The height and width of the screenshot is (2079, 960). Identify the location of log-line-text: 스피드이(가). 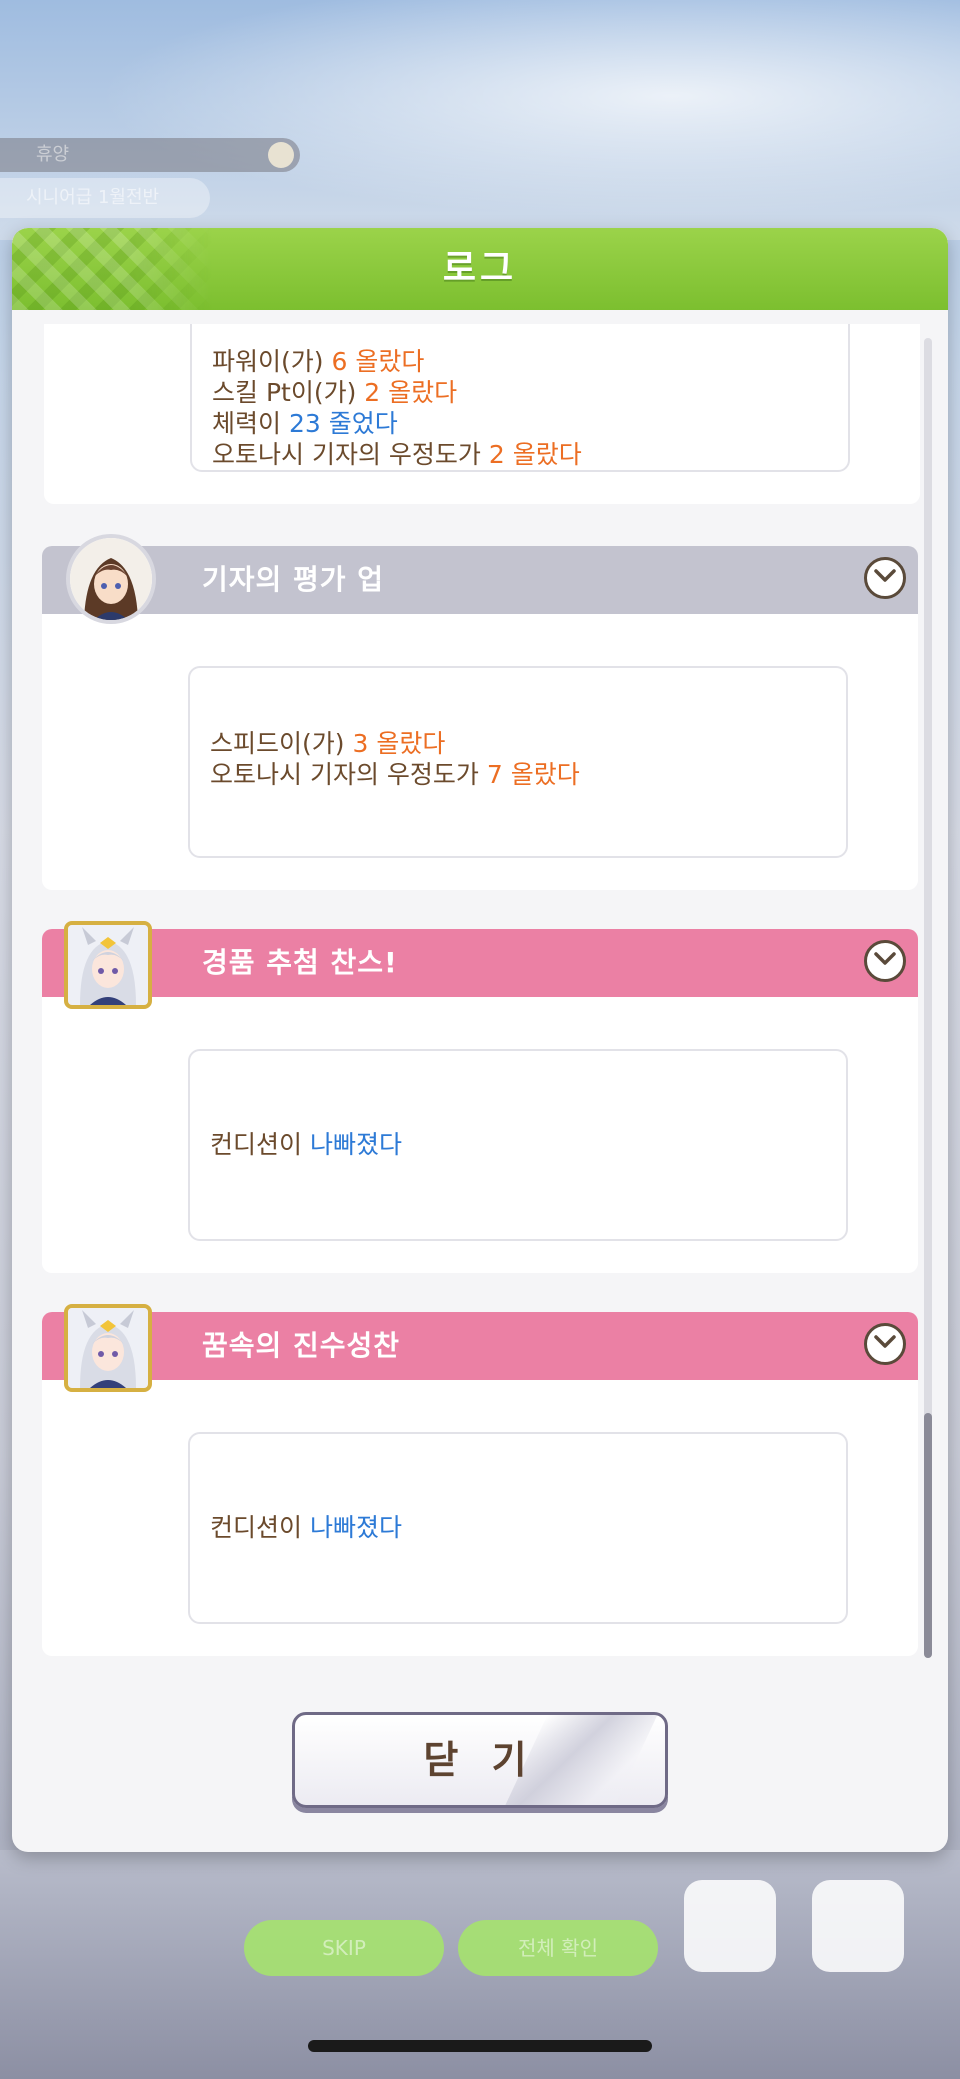
(281, 743).